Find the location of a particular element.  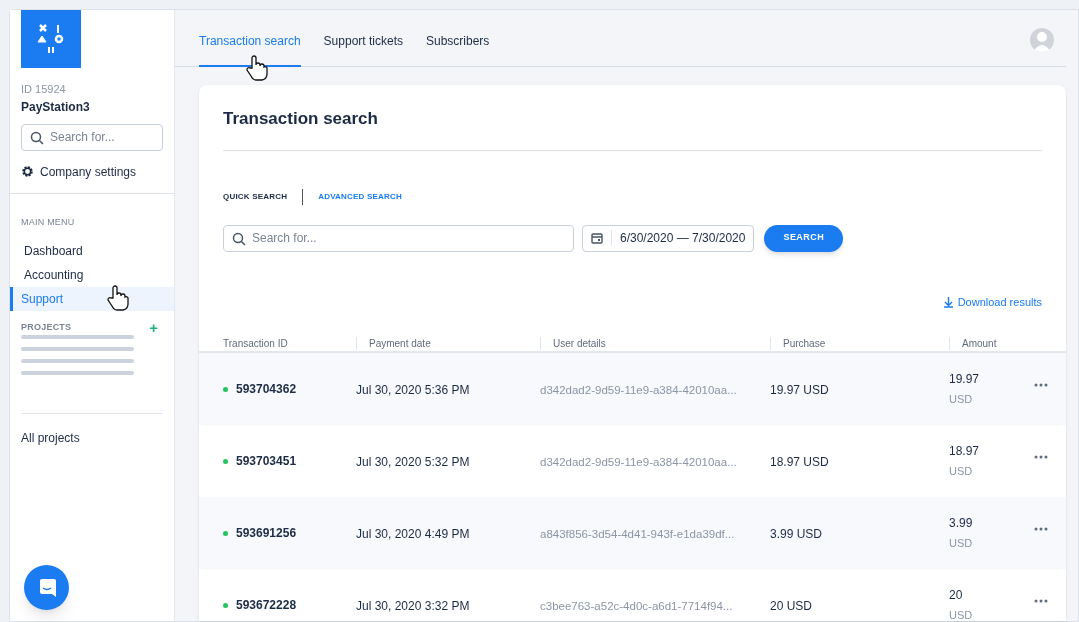

table-row: 593704362 Jul 30, 2020 5:36 PM d342dad2-9d59-11e9-a384-42010aa... 19.97 USD 19.97 USD is located at coordinates (632, 389).